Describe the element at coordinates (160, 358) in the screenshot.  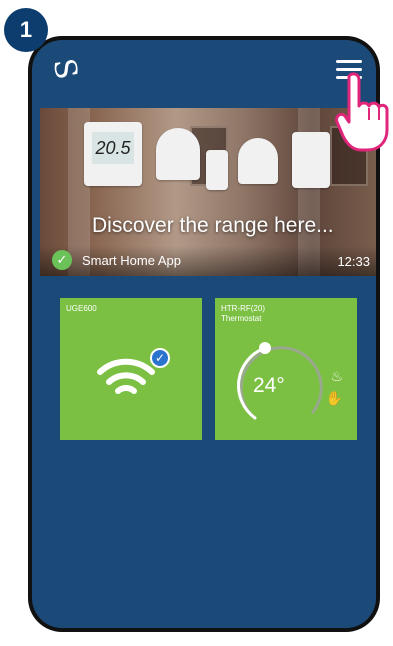
I see `connected-check-icon: ✓` at that location.